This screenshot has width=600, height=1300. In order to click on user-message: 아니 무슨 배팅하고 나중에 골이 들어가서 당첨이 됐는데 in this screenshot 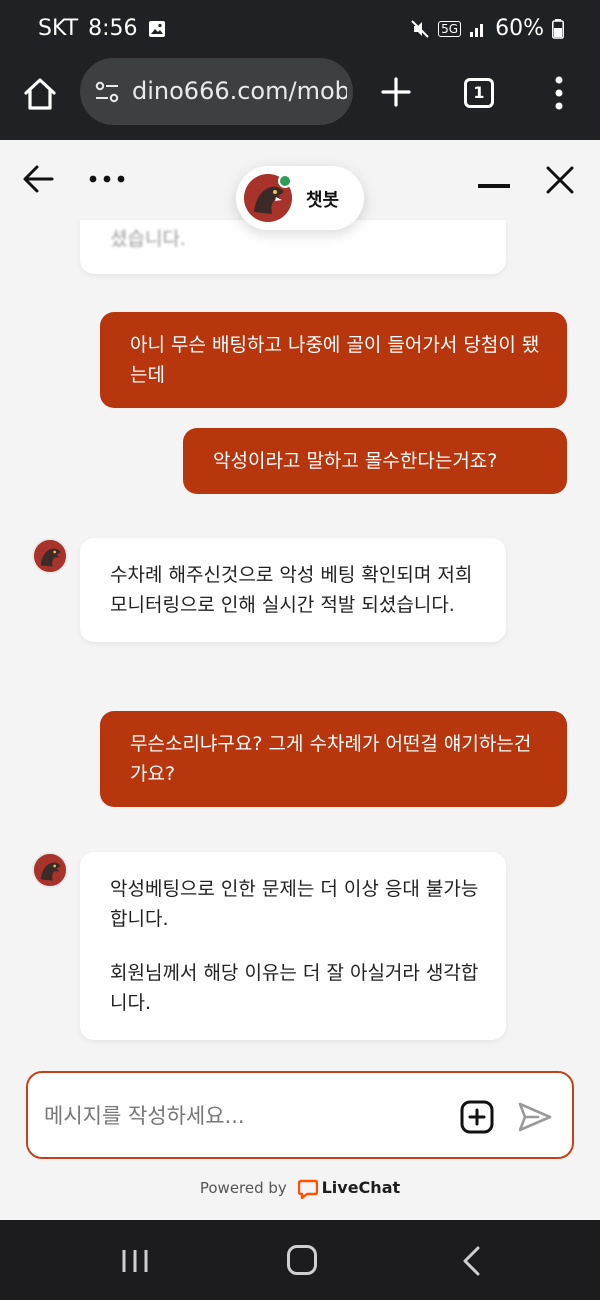, I will do `click(333, 360)`.